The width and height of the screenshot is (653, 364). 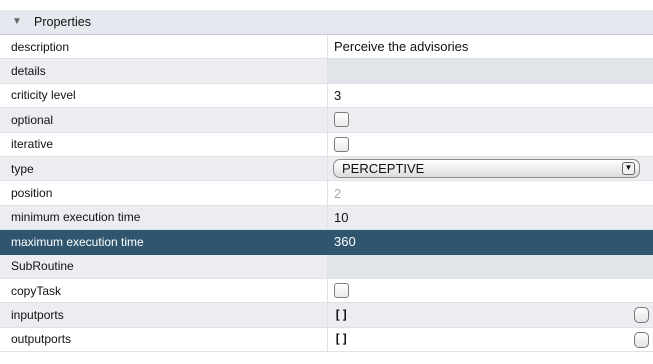 I want to click on property-row-minimum-execution-time: minimum execution time 10, so click(x=326, y=218).